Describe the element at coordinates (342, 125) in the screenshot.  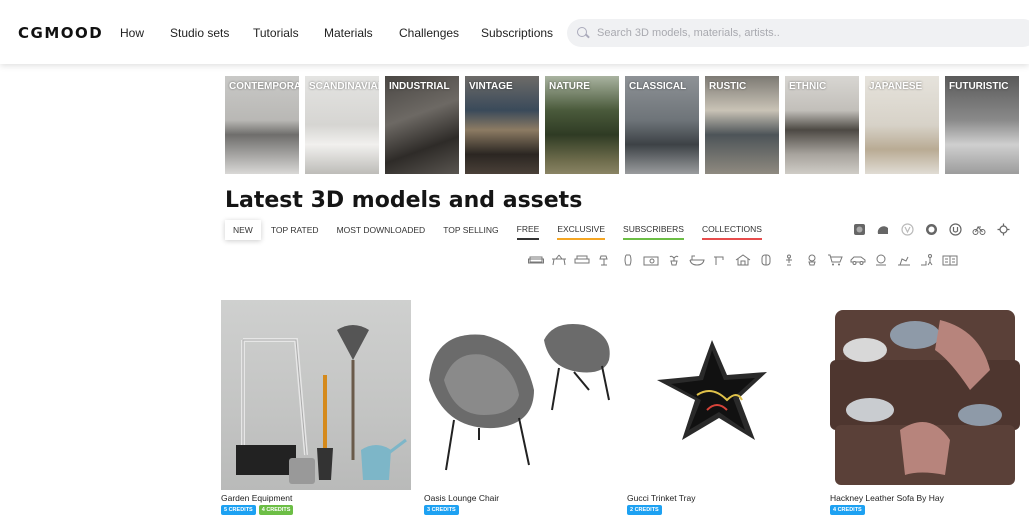
I see `style-tile-scandinavian: SCANDINAVIAN` at that location.